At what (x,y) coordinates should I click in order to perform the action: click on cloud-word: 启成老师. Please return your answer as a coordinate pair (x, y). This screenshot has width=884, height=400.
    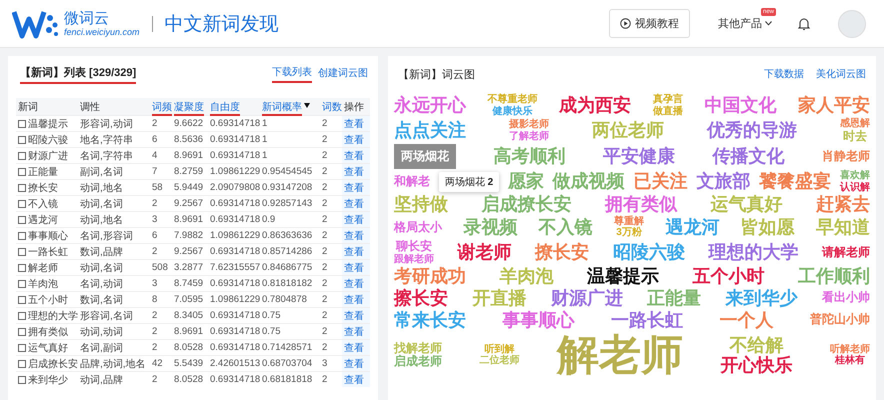
    Looking at the image, I should click on (418, 362).